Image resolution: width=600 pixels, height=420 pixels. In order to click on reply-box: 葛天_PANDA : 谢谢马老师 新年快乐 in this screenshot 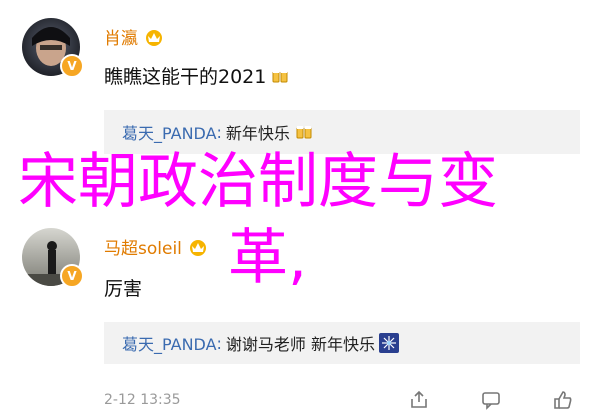, I will do `click(342, 343)`.